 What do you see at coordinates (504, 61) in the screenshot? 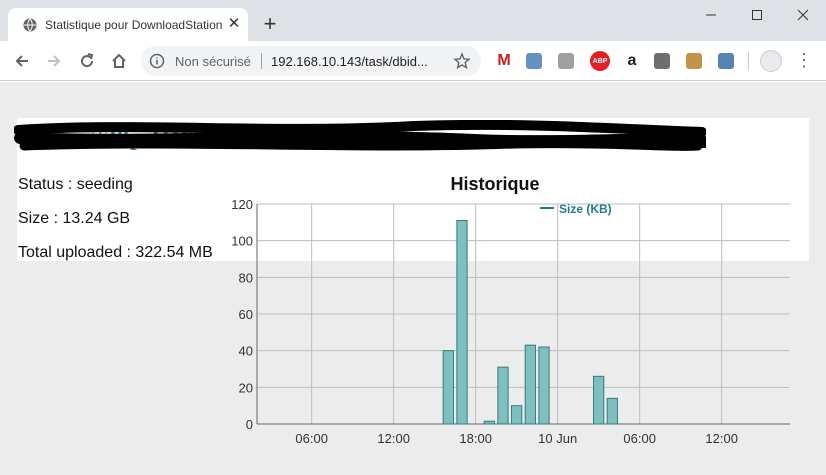
I see `gmail-icon: M` at bounding box center [504, 61].